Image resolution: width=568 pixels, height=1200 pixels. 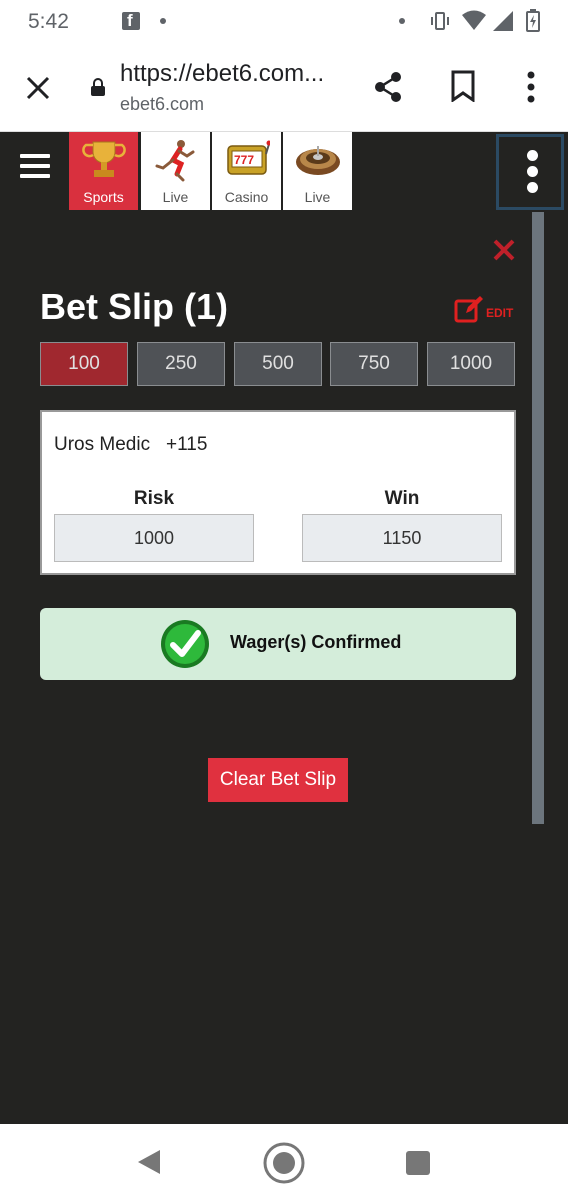 I want to click on share-icon, so click(x=388, y=87).